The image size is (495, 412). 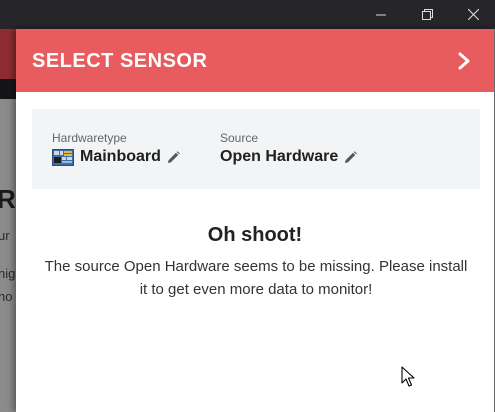 What do you see at coordinates (8, 199) in the screenshot?
I see `background-text: R` at bounding box center [8, 199].